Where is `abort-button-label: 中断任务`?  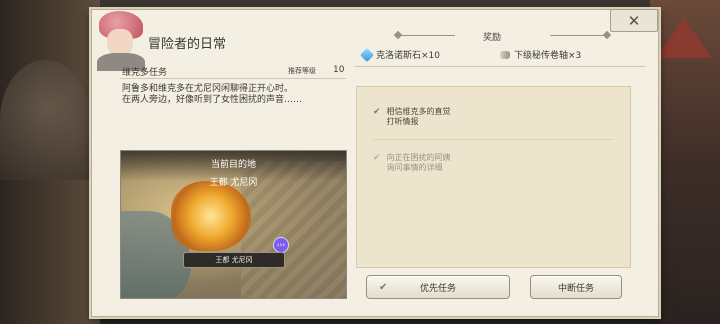 abort-button-label: 中断任务 is located at coordinates (575, 288).